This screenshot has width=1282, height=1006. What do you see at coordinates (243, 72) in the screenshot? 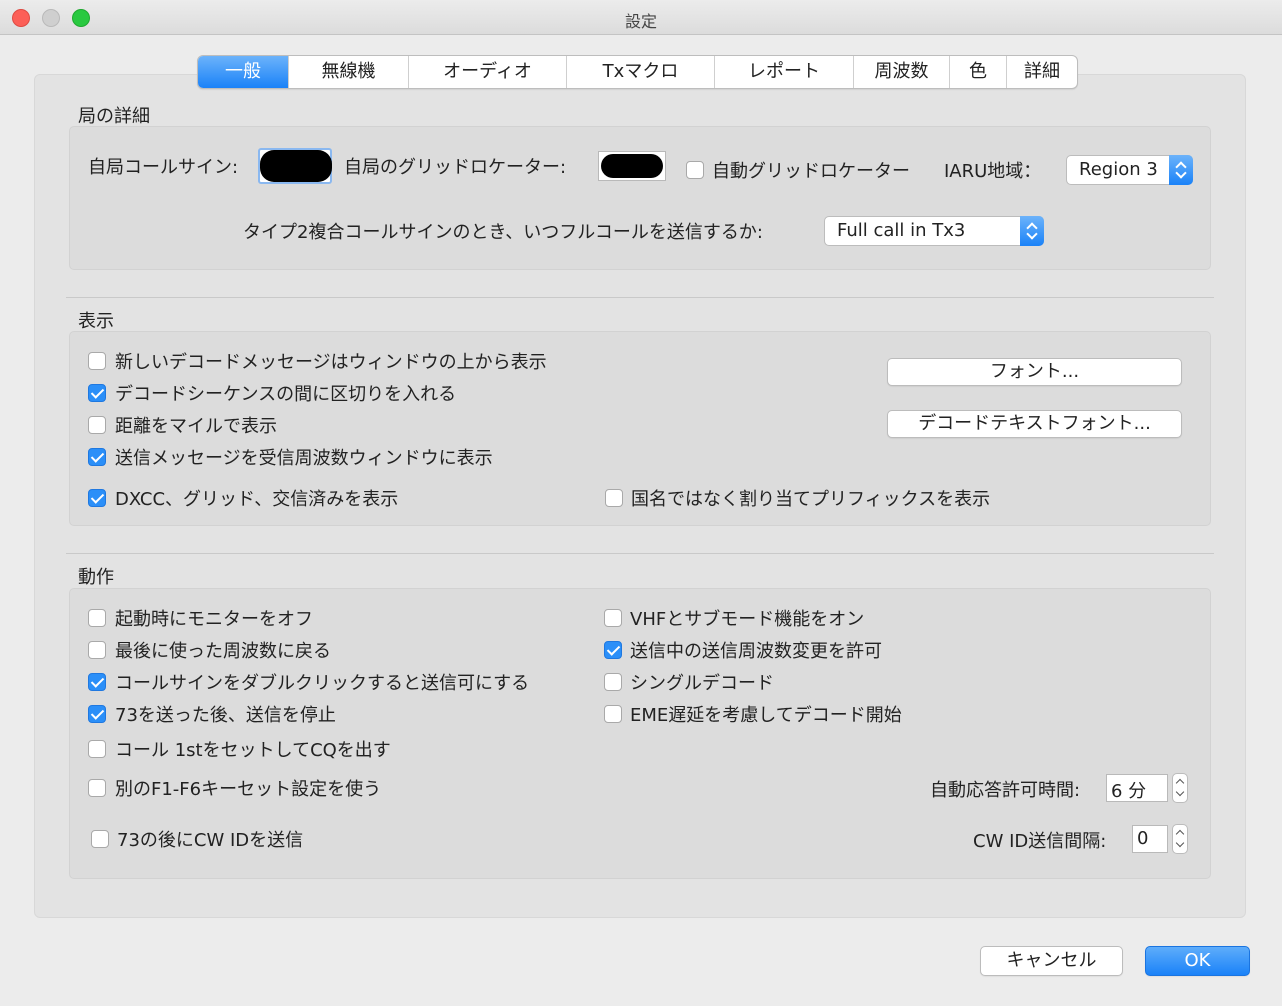
I see `tab-general: 一般` at bounding box center [243, 72].